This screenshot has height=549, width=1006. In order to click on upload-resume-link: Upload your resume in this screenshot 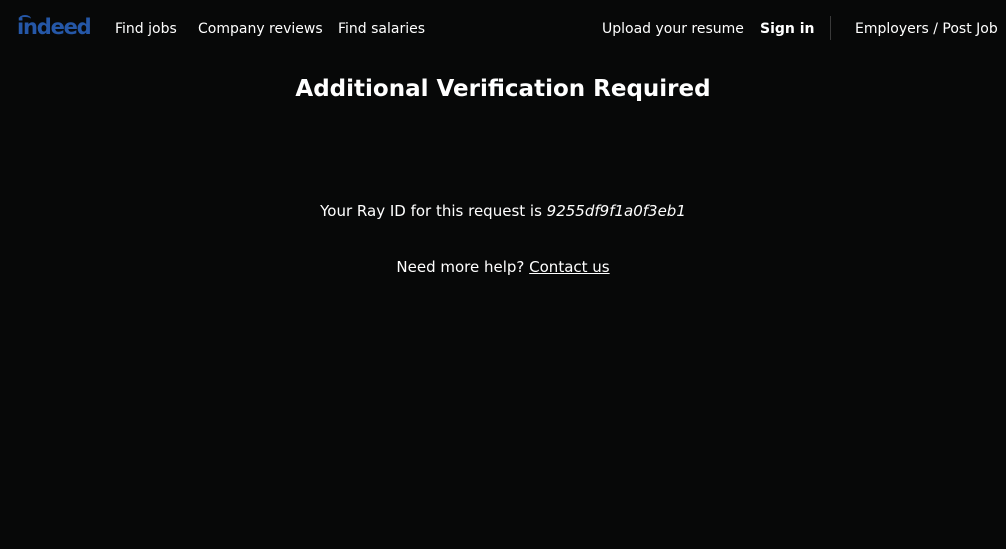, I will do `click(673, 29)`.